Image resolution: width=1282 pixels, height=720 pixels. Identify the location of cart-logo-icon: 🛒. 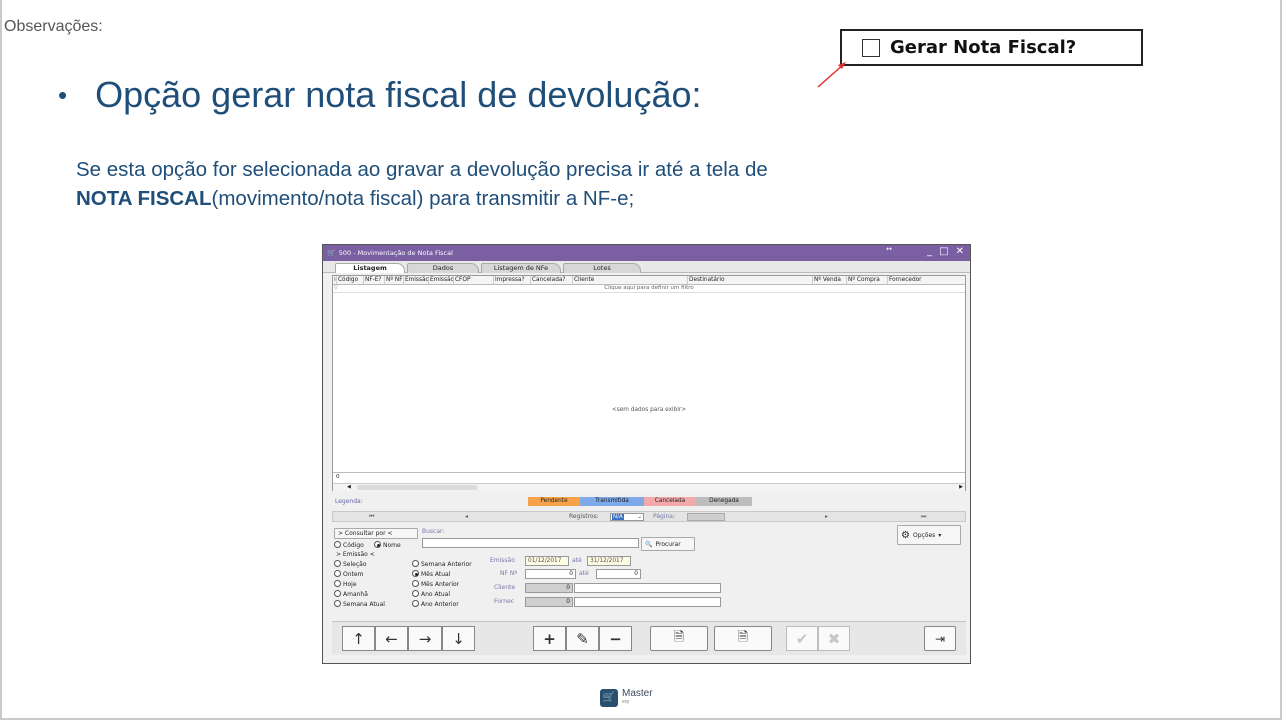
(609, 698).